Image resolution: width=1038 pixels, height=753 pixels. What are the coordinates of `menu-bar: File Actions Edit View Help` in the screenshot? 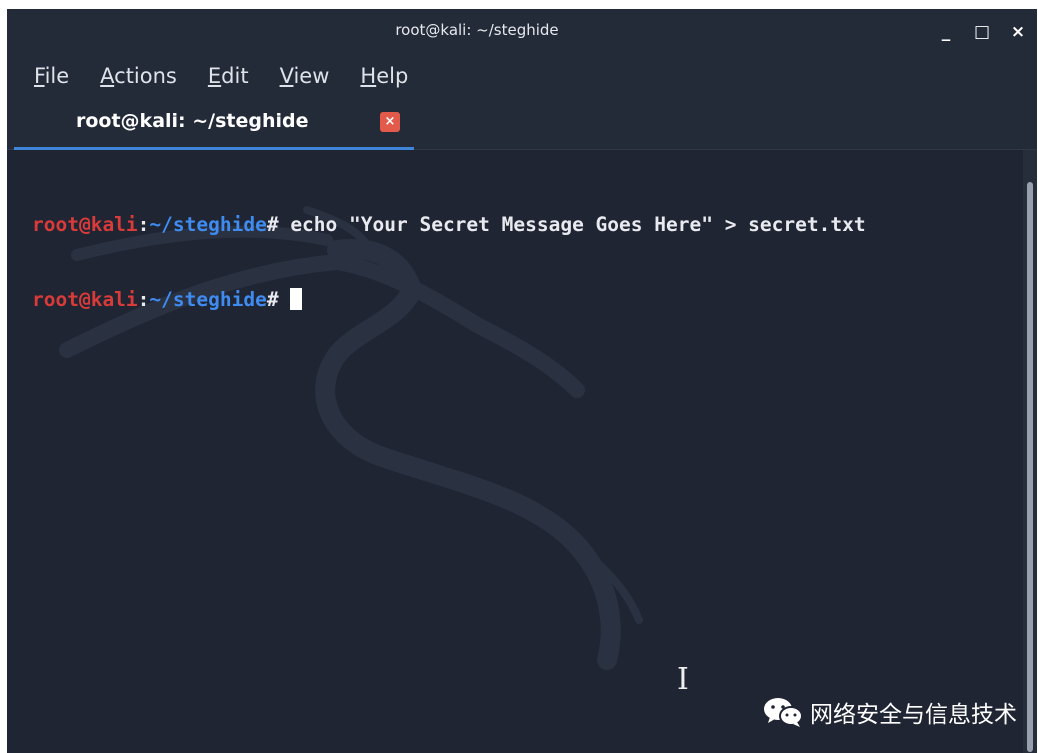 It's located at (522, 76).